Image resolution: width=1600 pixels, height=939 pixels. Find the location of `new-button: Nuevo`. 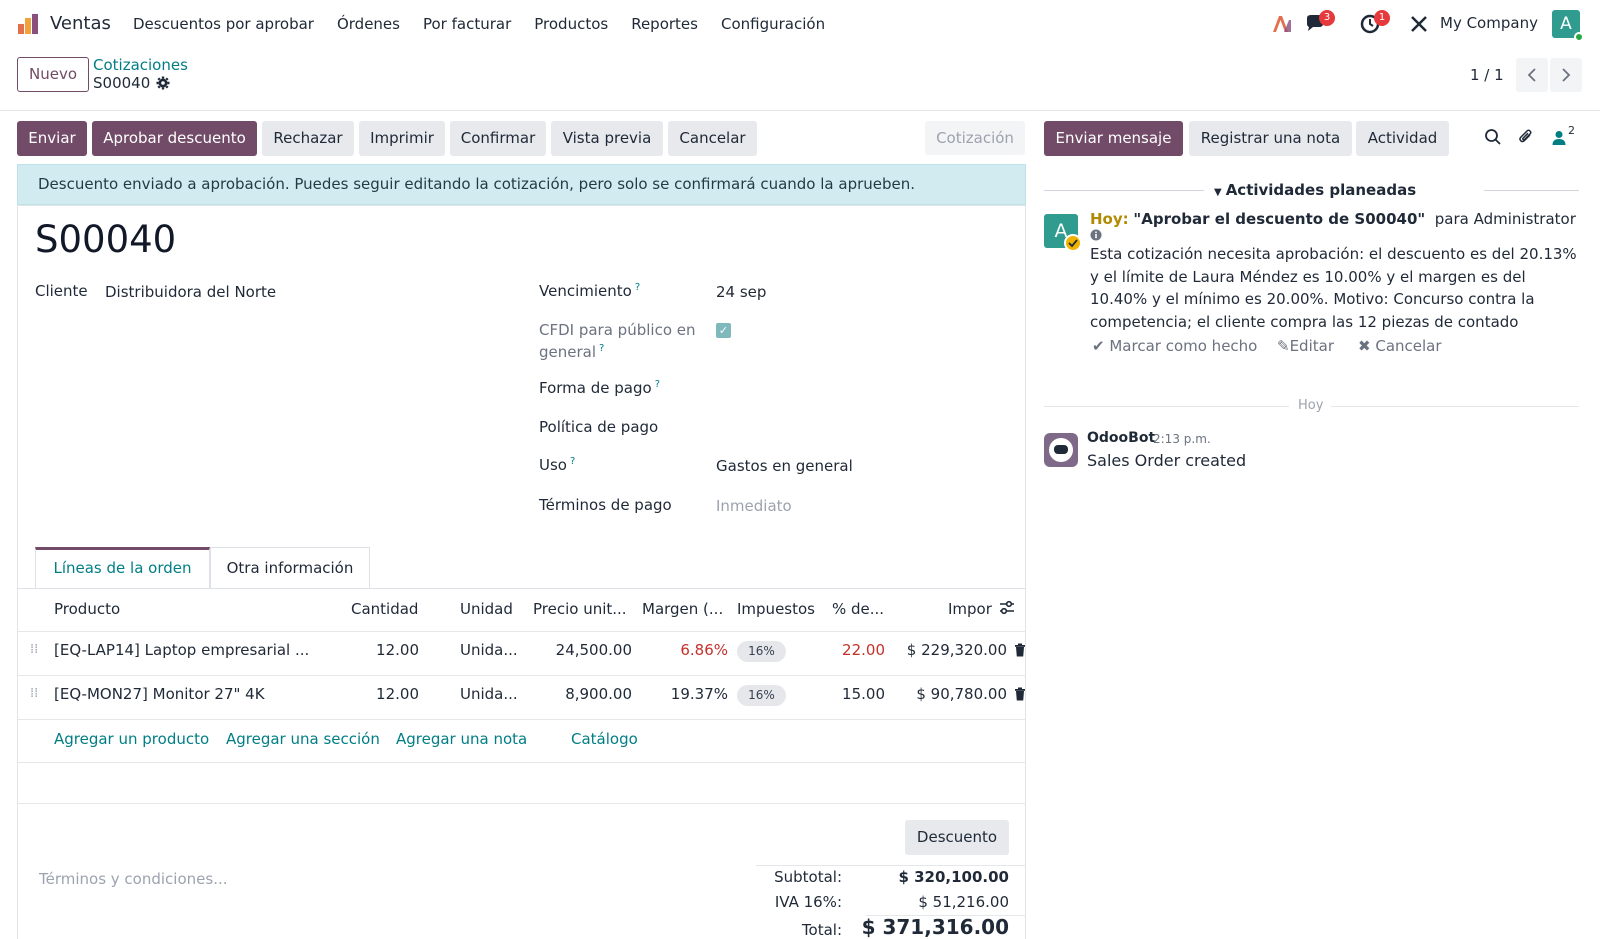

new-button: Nuevo is located at coordinates (53, 74).